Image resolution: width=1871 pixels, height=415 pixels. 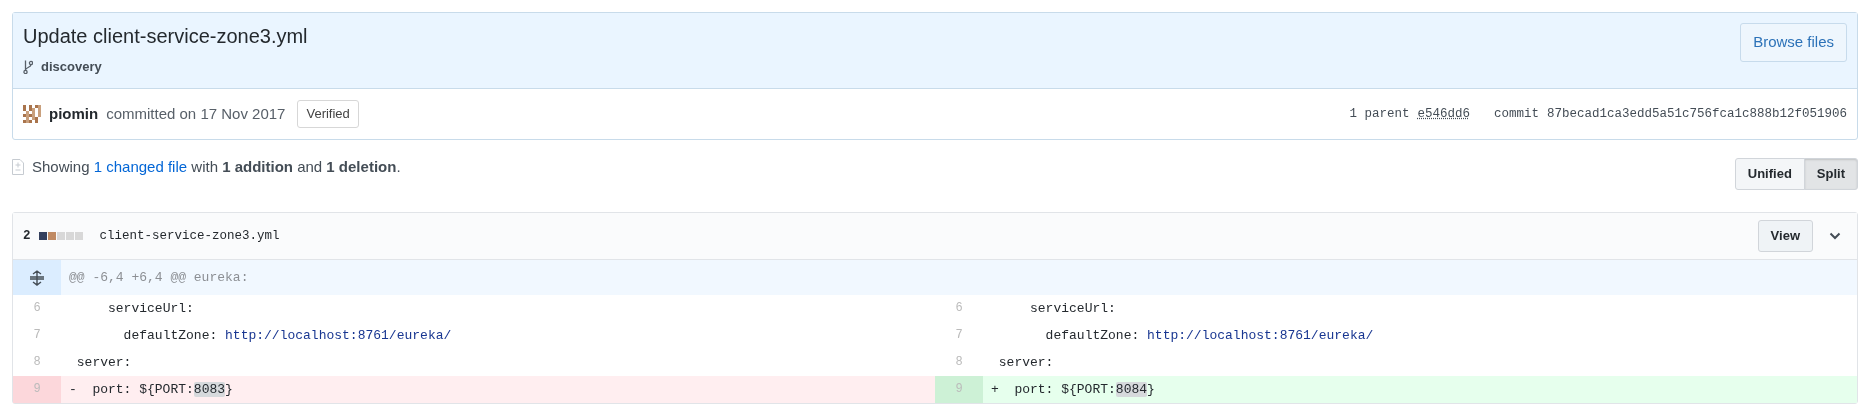 What do you see at coordinates (165, 36) in the screenshot?
I see `commit-title: Update client-service-zone3.yml` at bounding box center [165, 36].